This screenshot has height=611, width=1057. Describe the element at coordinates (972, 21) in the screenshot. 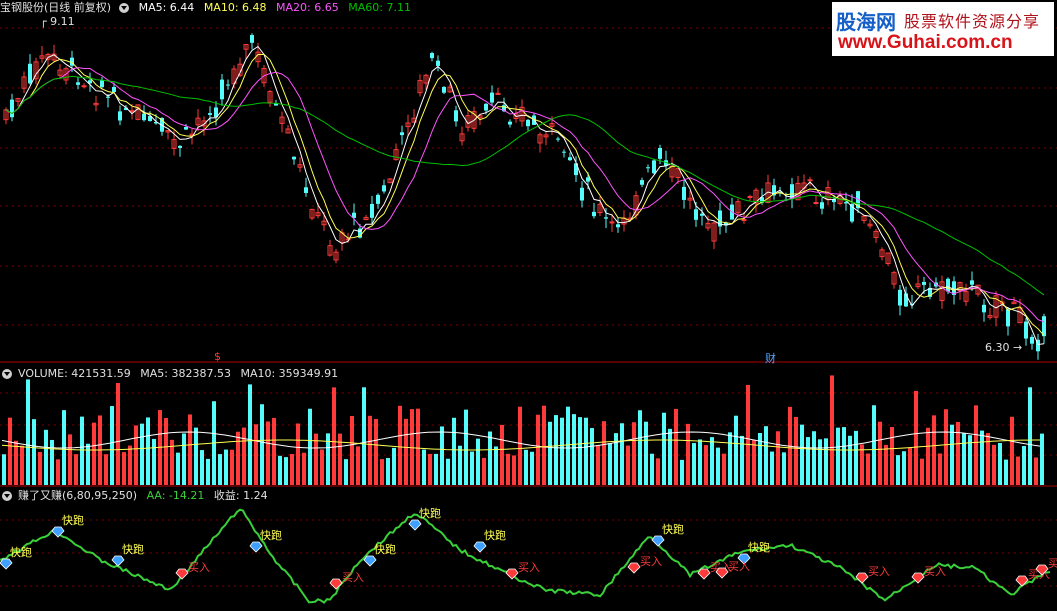

I see `watermark-slogan: 股票软件资源分享` at that location.